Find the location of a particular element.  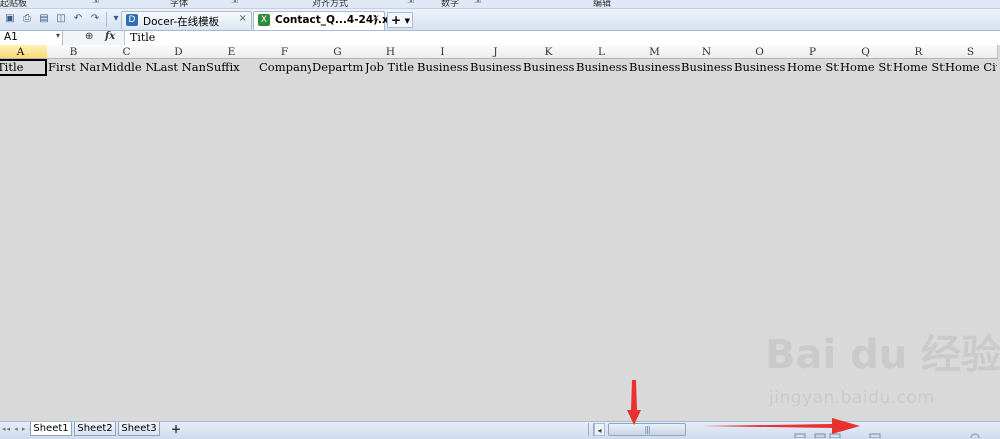

column-header-a: A is located at coordinates (24, 52).